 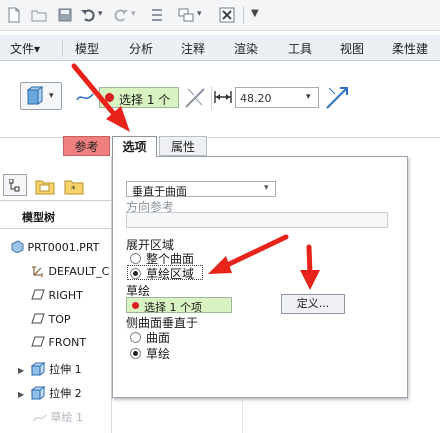 What do you see at coordinates (277, 97) in the screenshot?
I see `depth-value-field: 48.20 ▾` at bounding box center [277, 97].